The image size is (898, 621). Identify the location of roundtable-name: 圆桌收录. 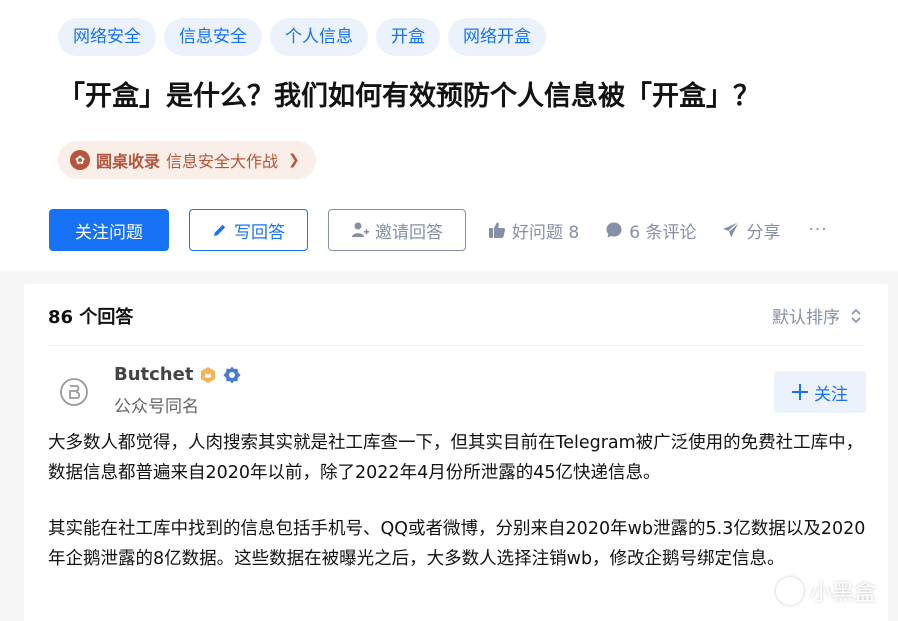
(128, 161).